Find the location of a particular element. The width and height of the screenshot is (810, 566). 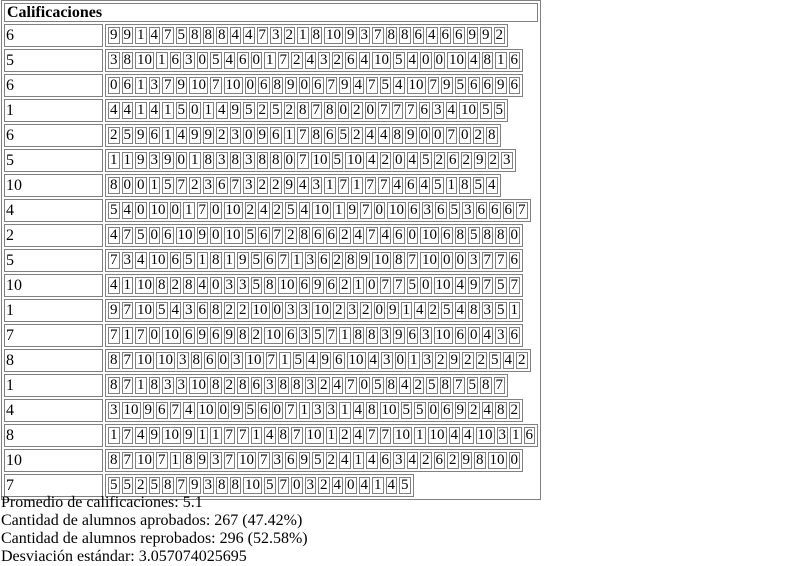

grade-row: 10 4 1 10 8 2 8 4 0 3 3 5 8 10 6 9 6 2 1 0 7 7 5 0 10 4 9 7 5 7 is located at coordinates (271, 285).